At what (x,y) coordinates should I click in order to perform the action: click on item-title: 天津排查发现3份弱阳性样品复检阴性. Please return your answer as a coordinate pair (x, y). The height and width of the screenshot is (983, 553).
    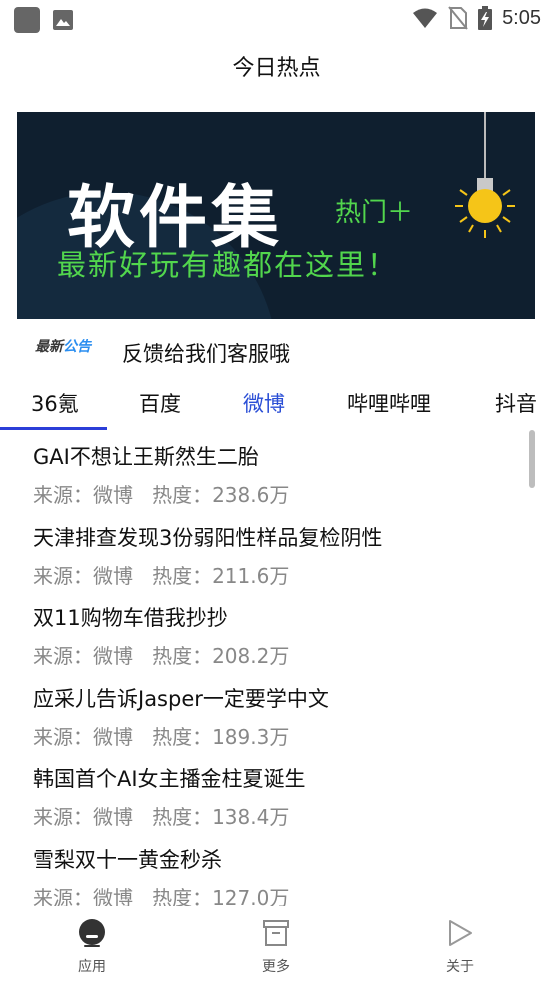
    Looking at the image, I should click on (208, 538).